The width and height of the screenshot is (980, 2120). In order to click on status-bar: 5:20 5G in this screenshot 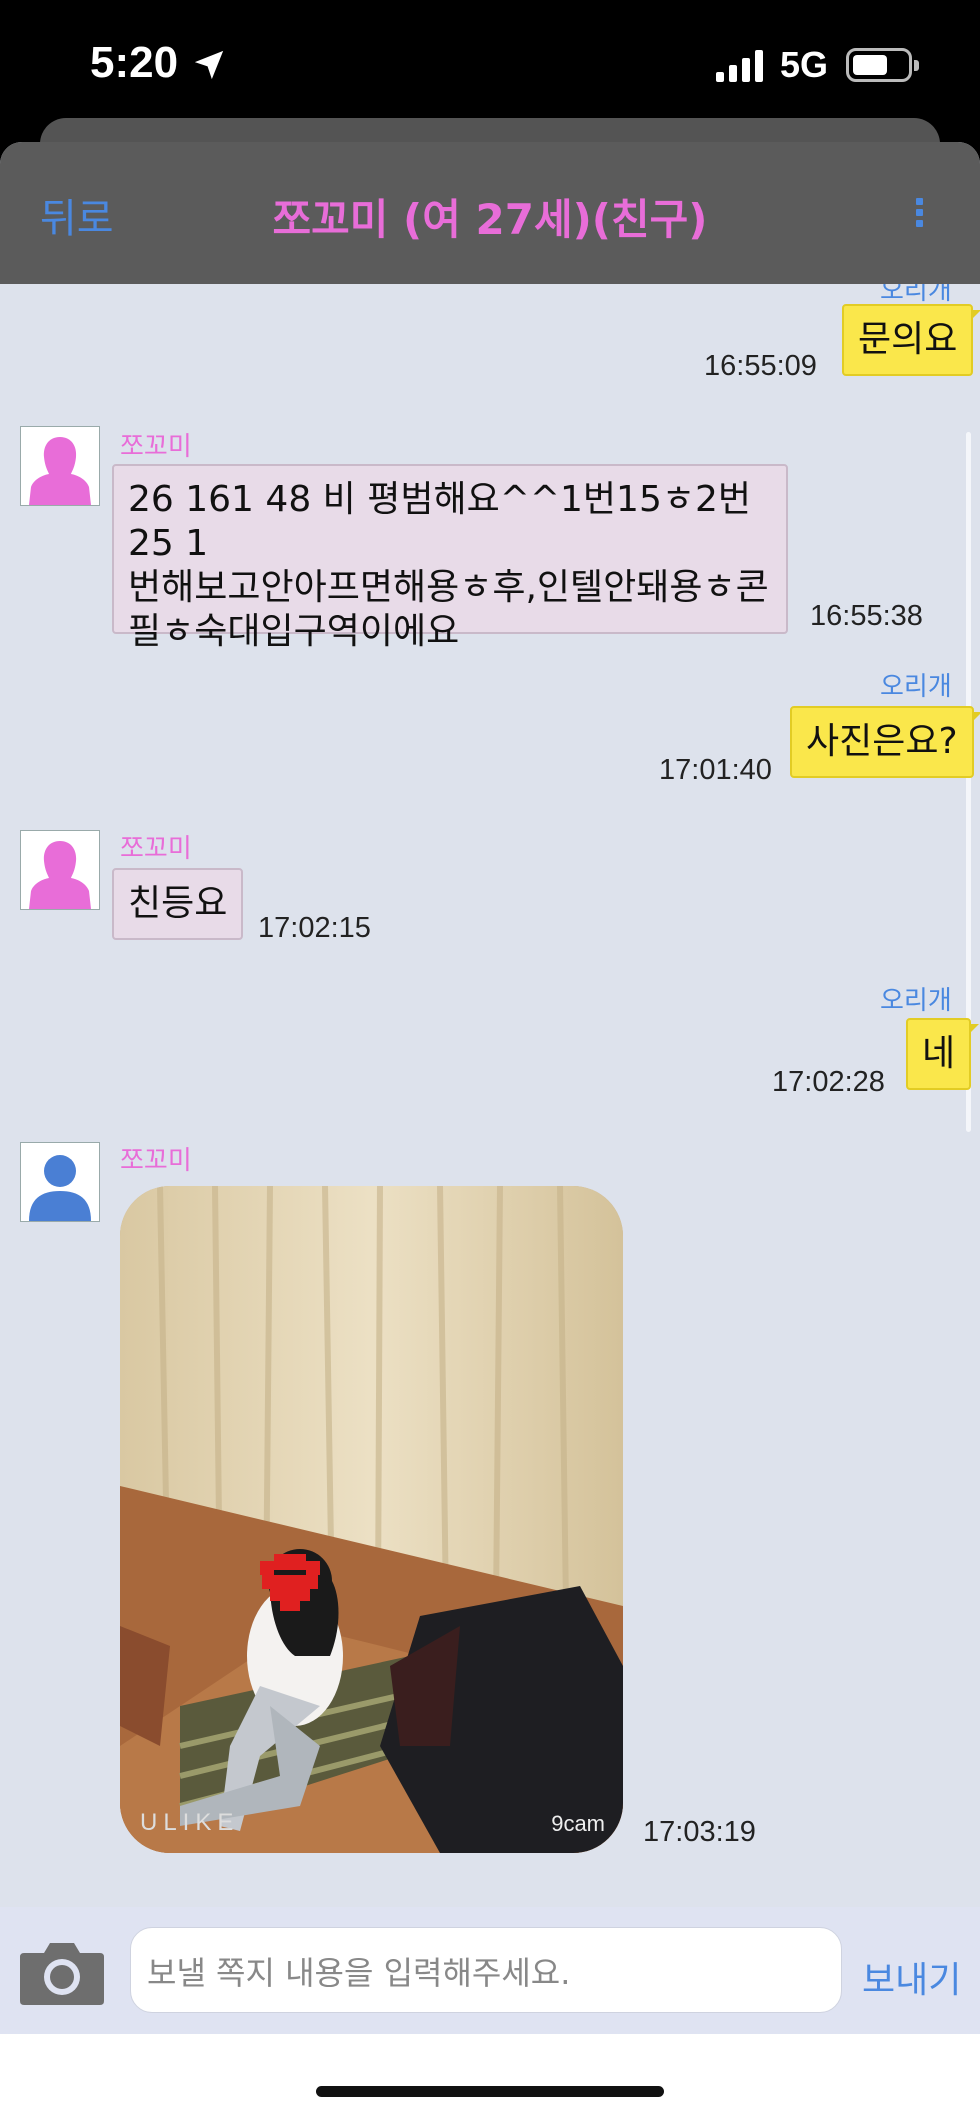, I will do `click(490, 60)`.